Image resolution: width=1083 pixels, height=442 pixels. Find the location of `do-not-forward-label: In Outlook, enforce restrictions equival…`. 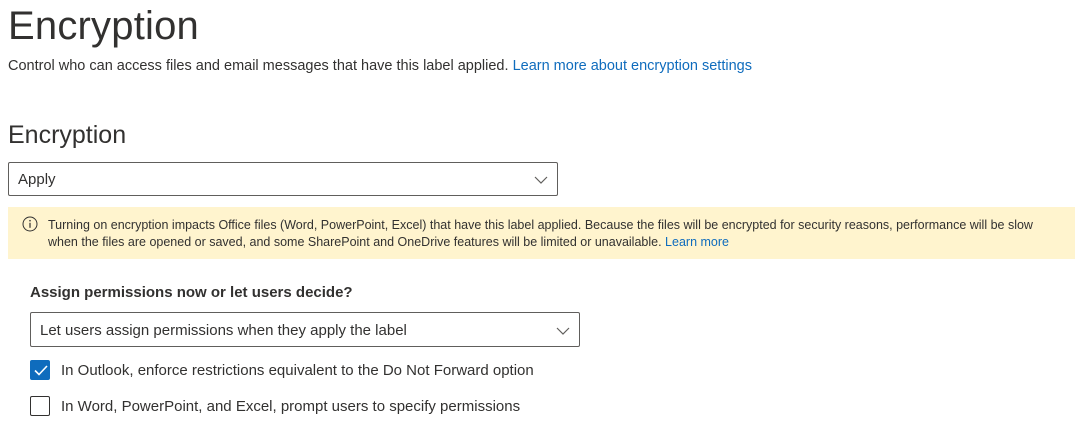

do-not-forward-label: In Outlook, enforce restrictions equival… is located at coordinates (297, 370).